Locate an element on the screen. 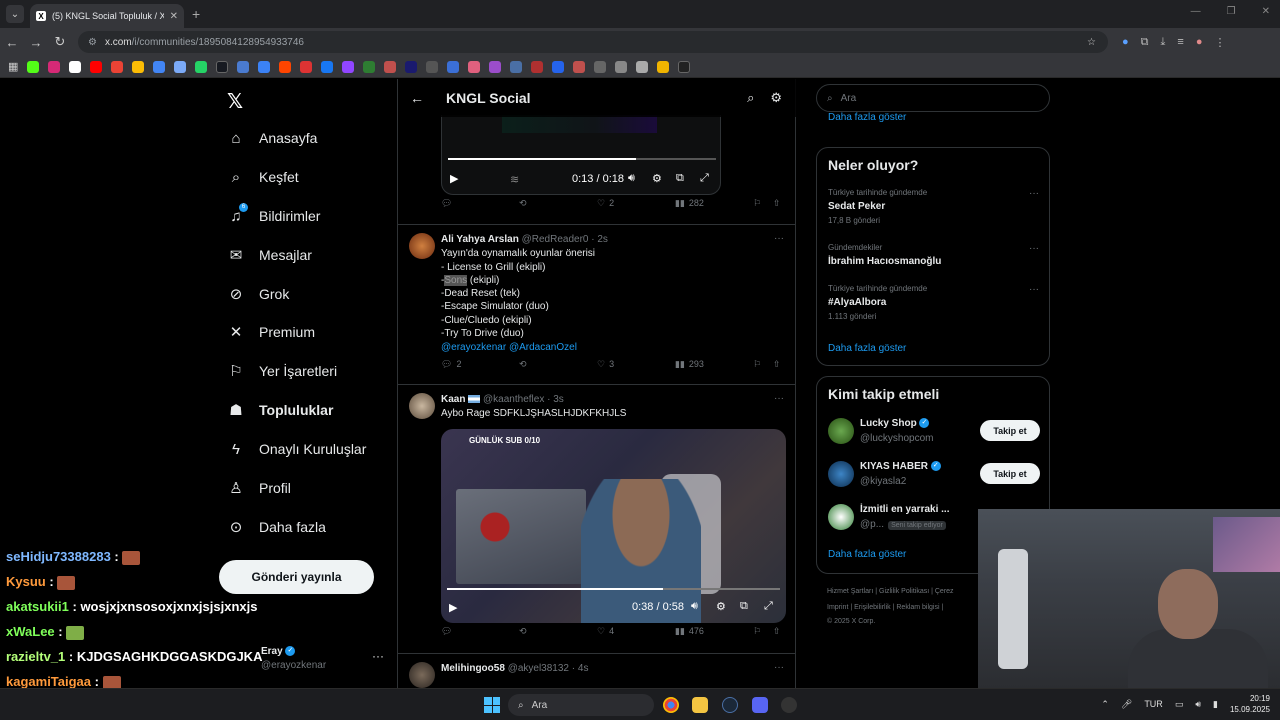  show-more-link: Daha fazla göster is located at coordinates (867, 348).